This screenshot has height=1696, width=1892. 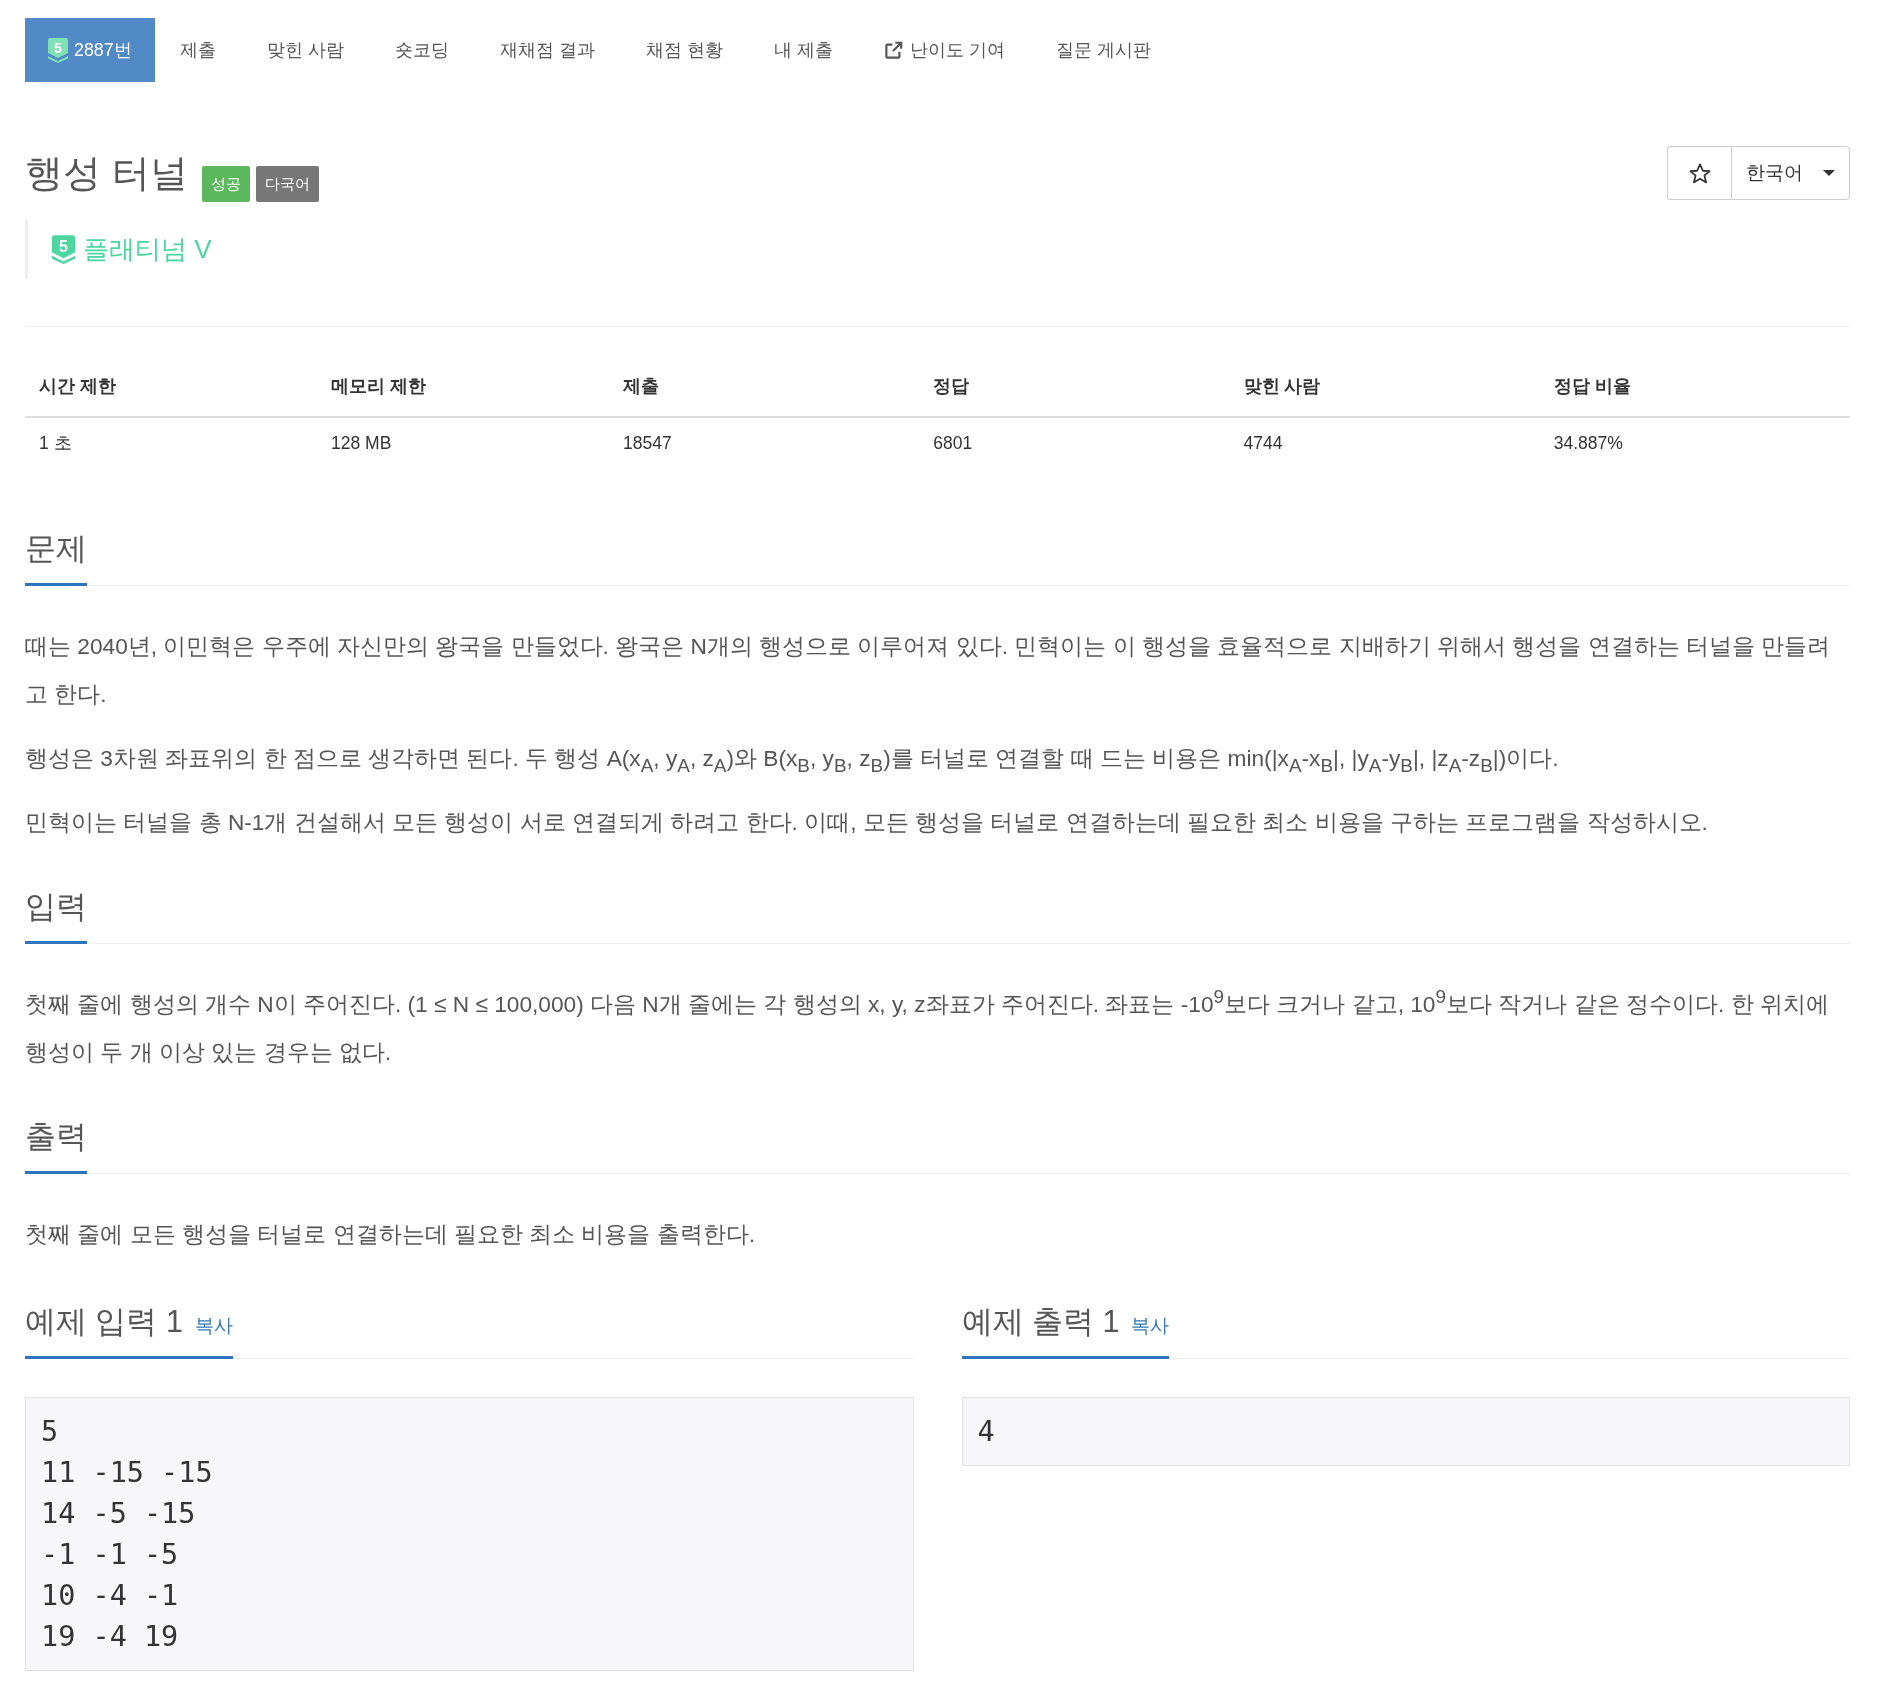 I want to click on column-header: 정답 비율, so click(x=1694, y=390).